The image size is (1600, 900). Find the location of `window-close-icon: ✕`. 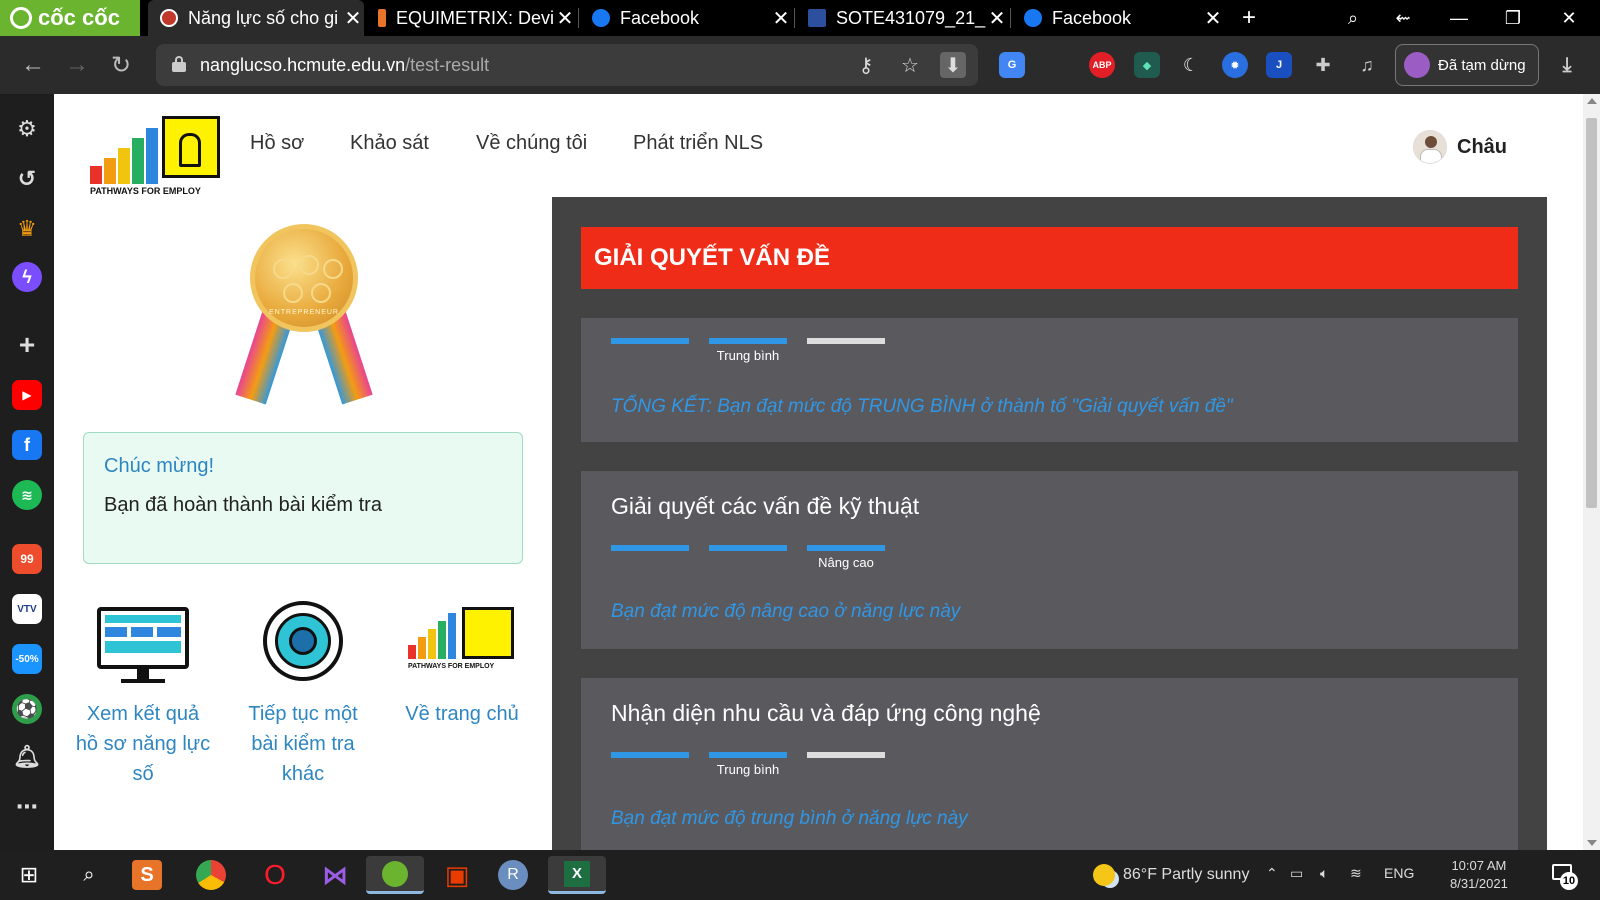

window-close-icon: ✕ is located at coordinates (1569, 18).